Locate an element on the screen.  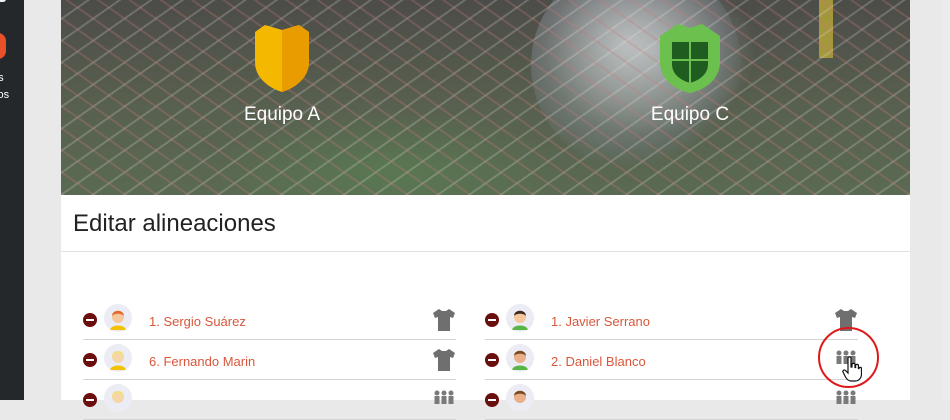
left-sidebar: os vos is located at coordinates (12, 200).